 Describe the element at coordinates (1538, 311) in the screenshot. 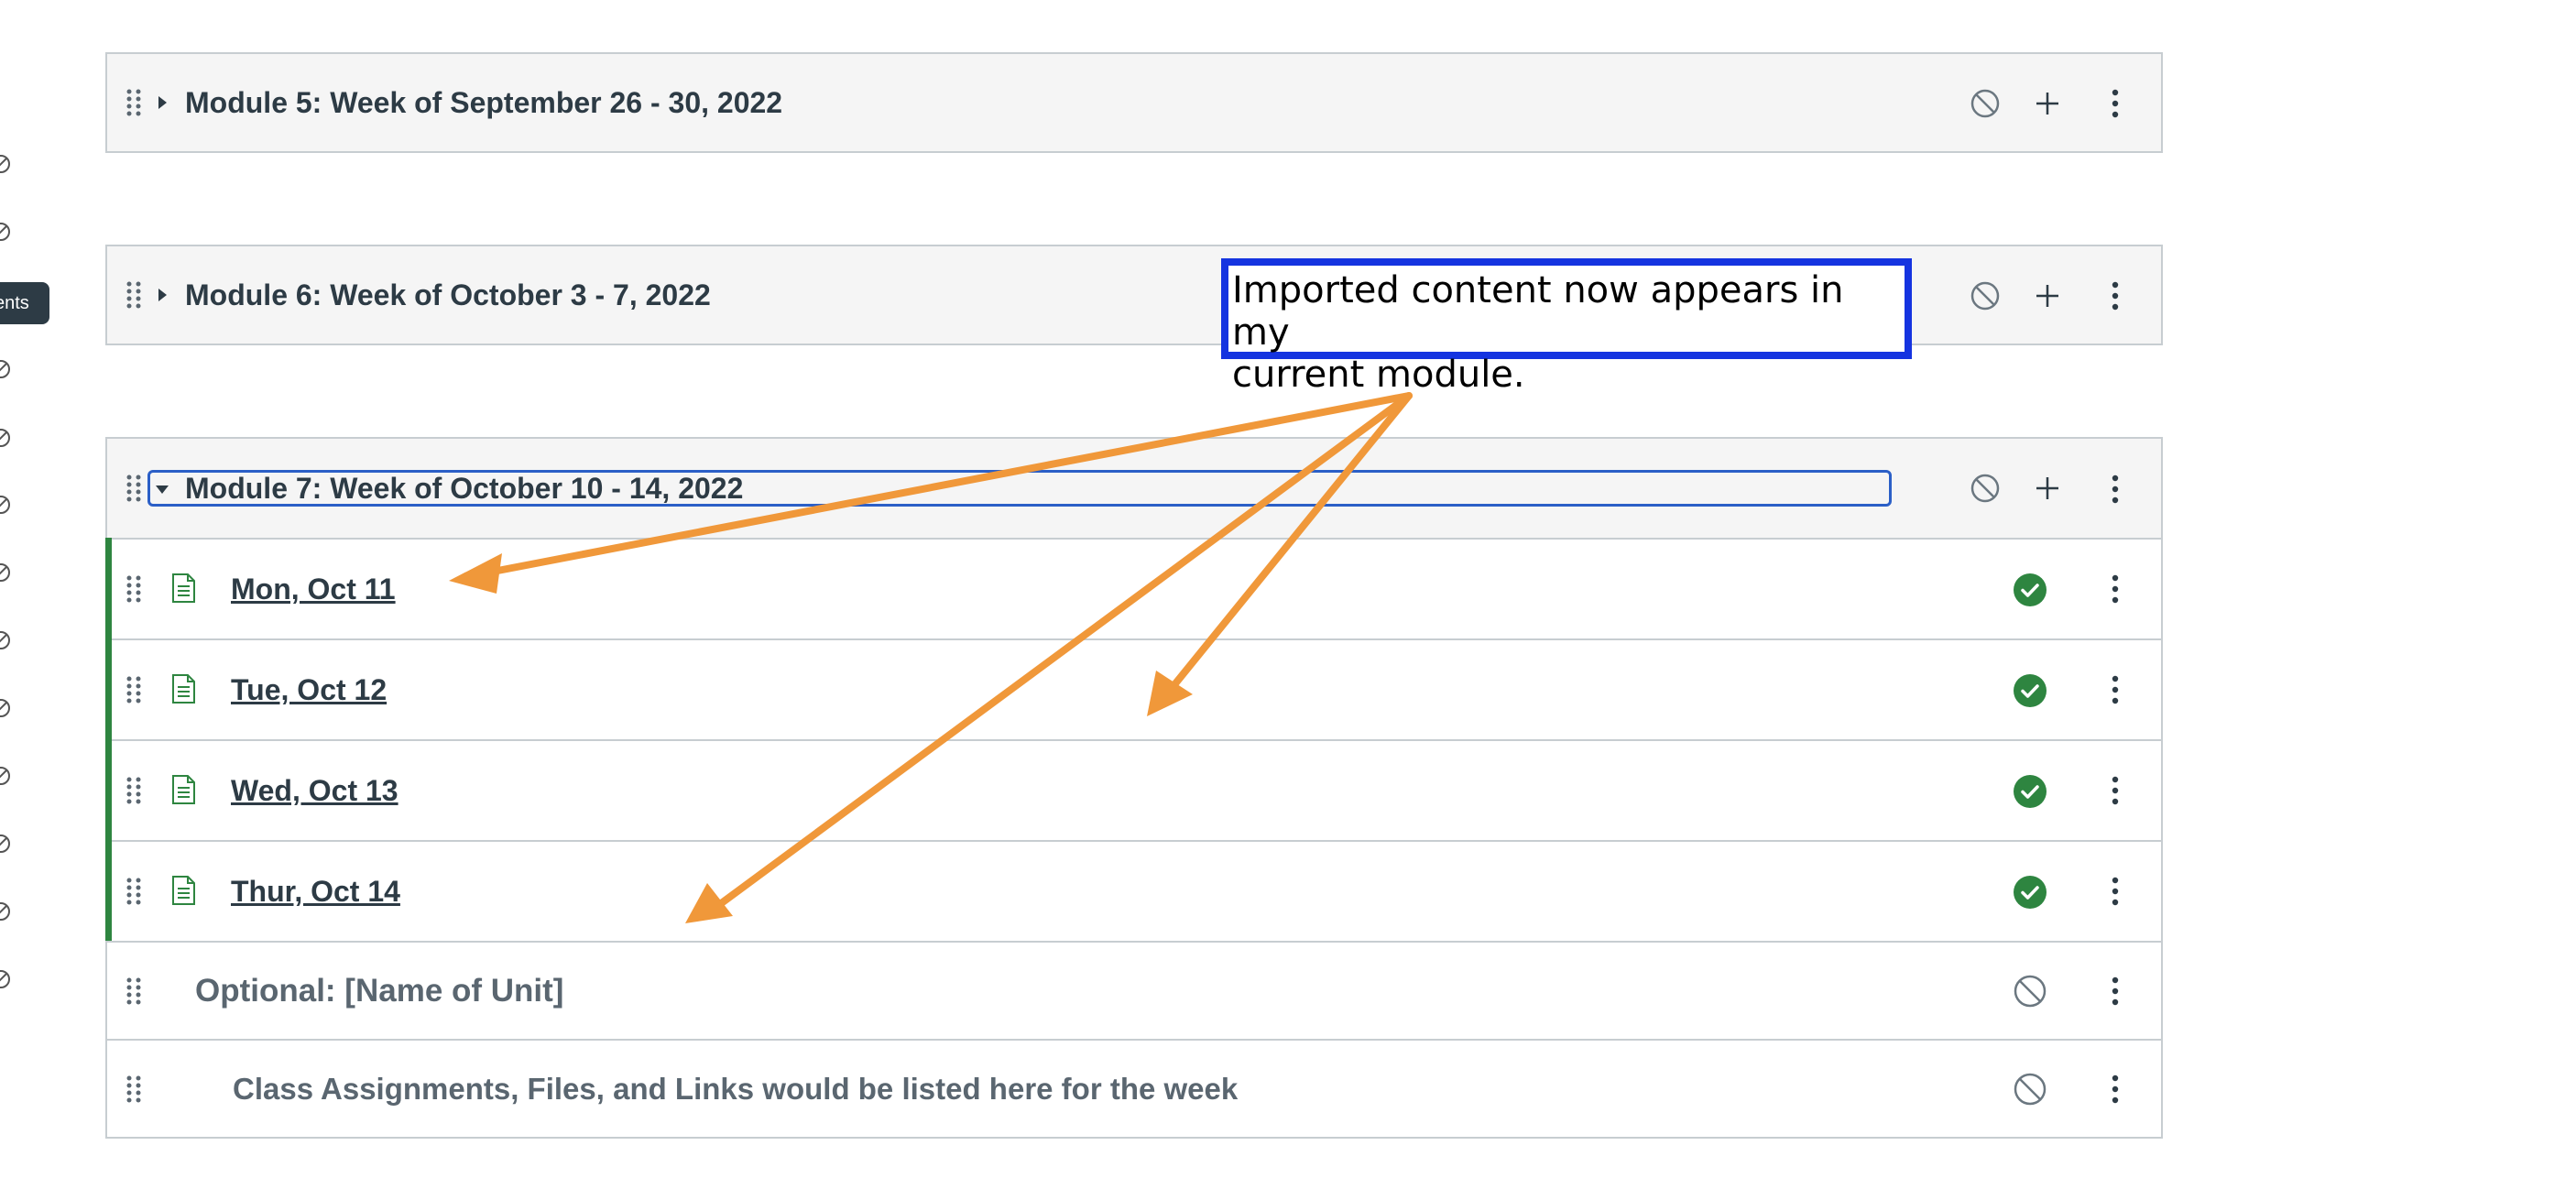

I see `annotation-line: Imported content now appears in my` at that location.